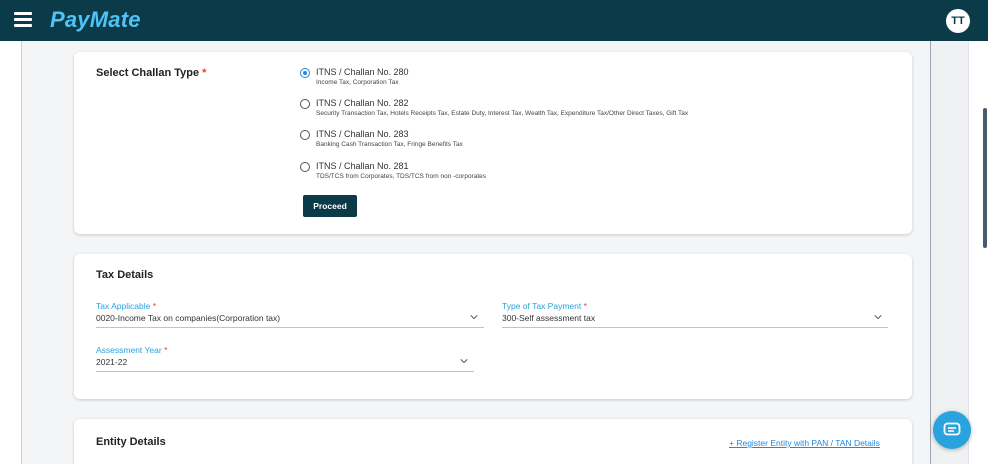 The image size is (988, 464). I want to click on challan-type-label: Select Challan Type *, so click(151, 73).